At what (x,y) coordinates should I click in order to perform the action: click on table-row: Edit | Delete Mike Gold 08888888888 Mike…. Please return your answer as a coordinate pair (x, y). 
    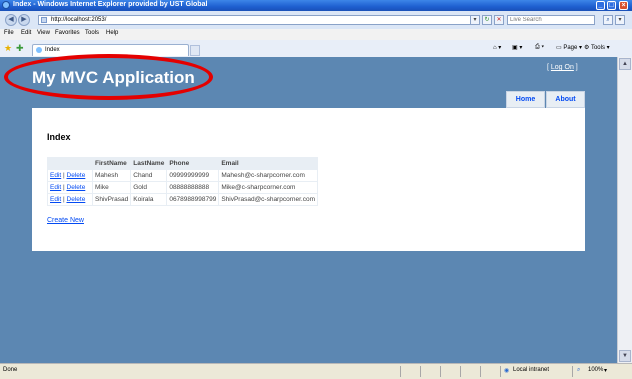
    Looking at the image, I should click on (182, 187).